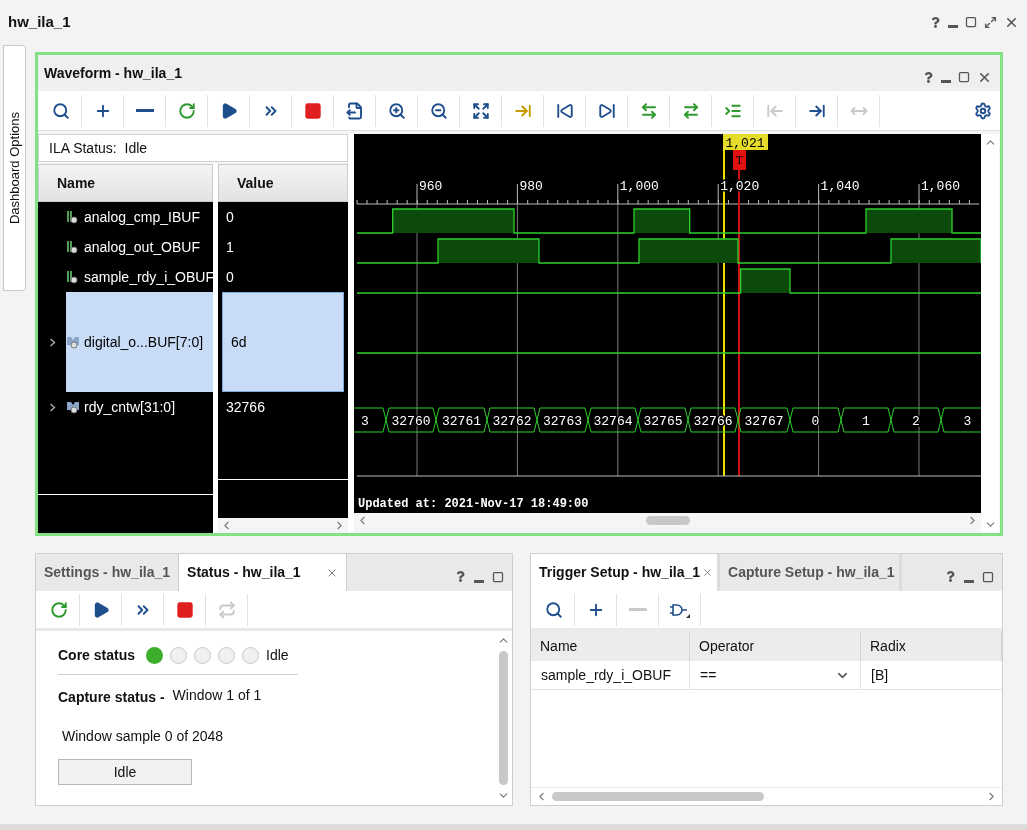 Image resolution: width=1027 pixels, height=830 pixels. I want to click on tick-label: 1,060, so click(940, 186).